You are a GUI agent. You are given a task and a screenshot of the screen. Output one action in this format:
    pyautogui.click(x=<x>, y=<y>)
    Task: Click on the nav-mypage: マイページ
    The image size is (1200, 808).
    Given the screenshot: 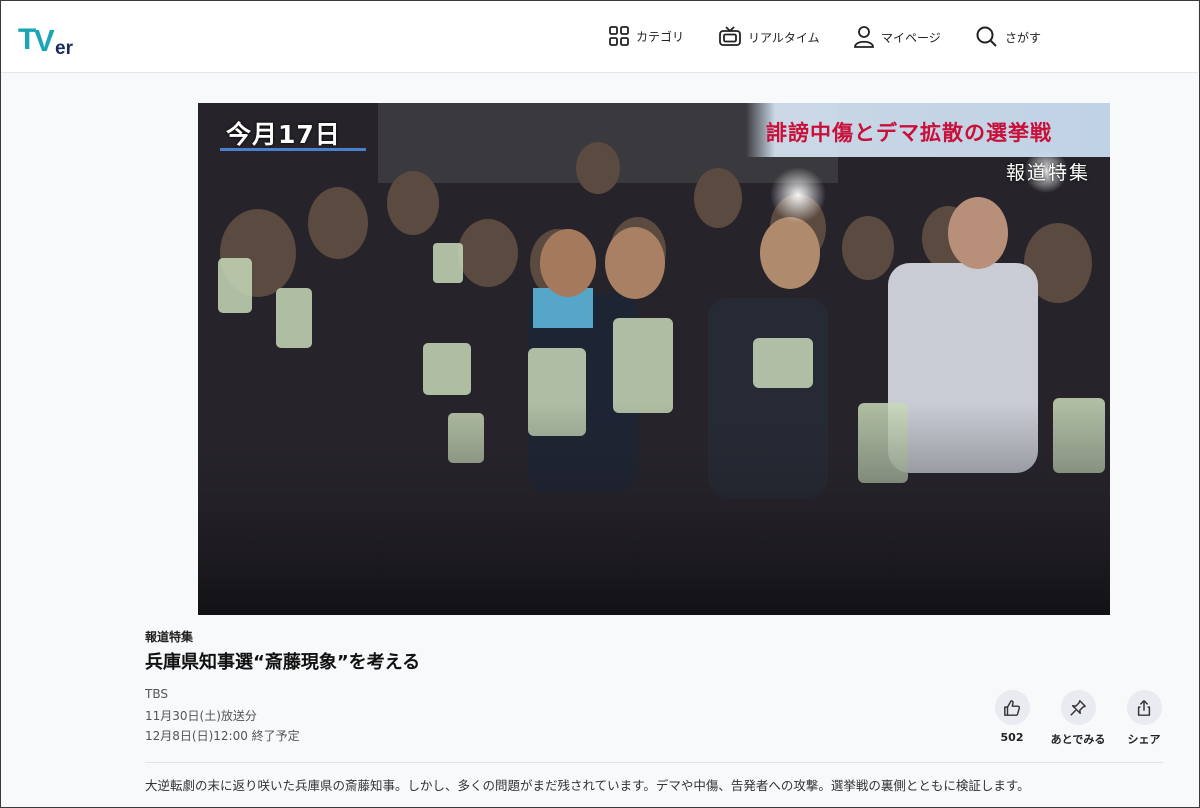 What is the action you would take?
    pyautogui.click(x=897, y=37)
    